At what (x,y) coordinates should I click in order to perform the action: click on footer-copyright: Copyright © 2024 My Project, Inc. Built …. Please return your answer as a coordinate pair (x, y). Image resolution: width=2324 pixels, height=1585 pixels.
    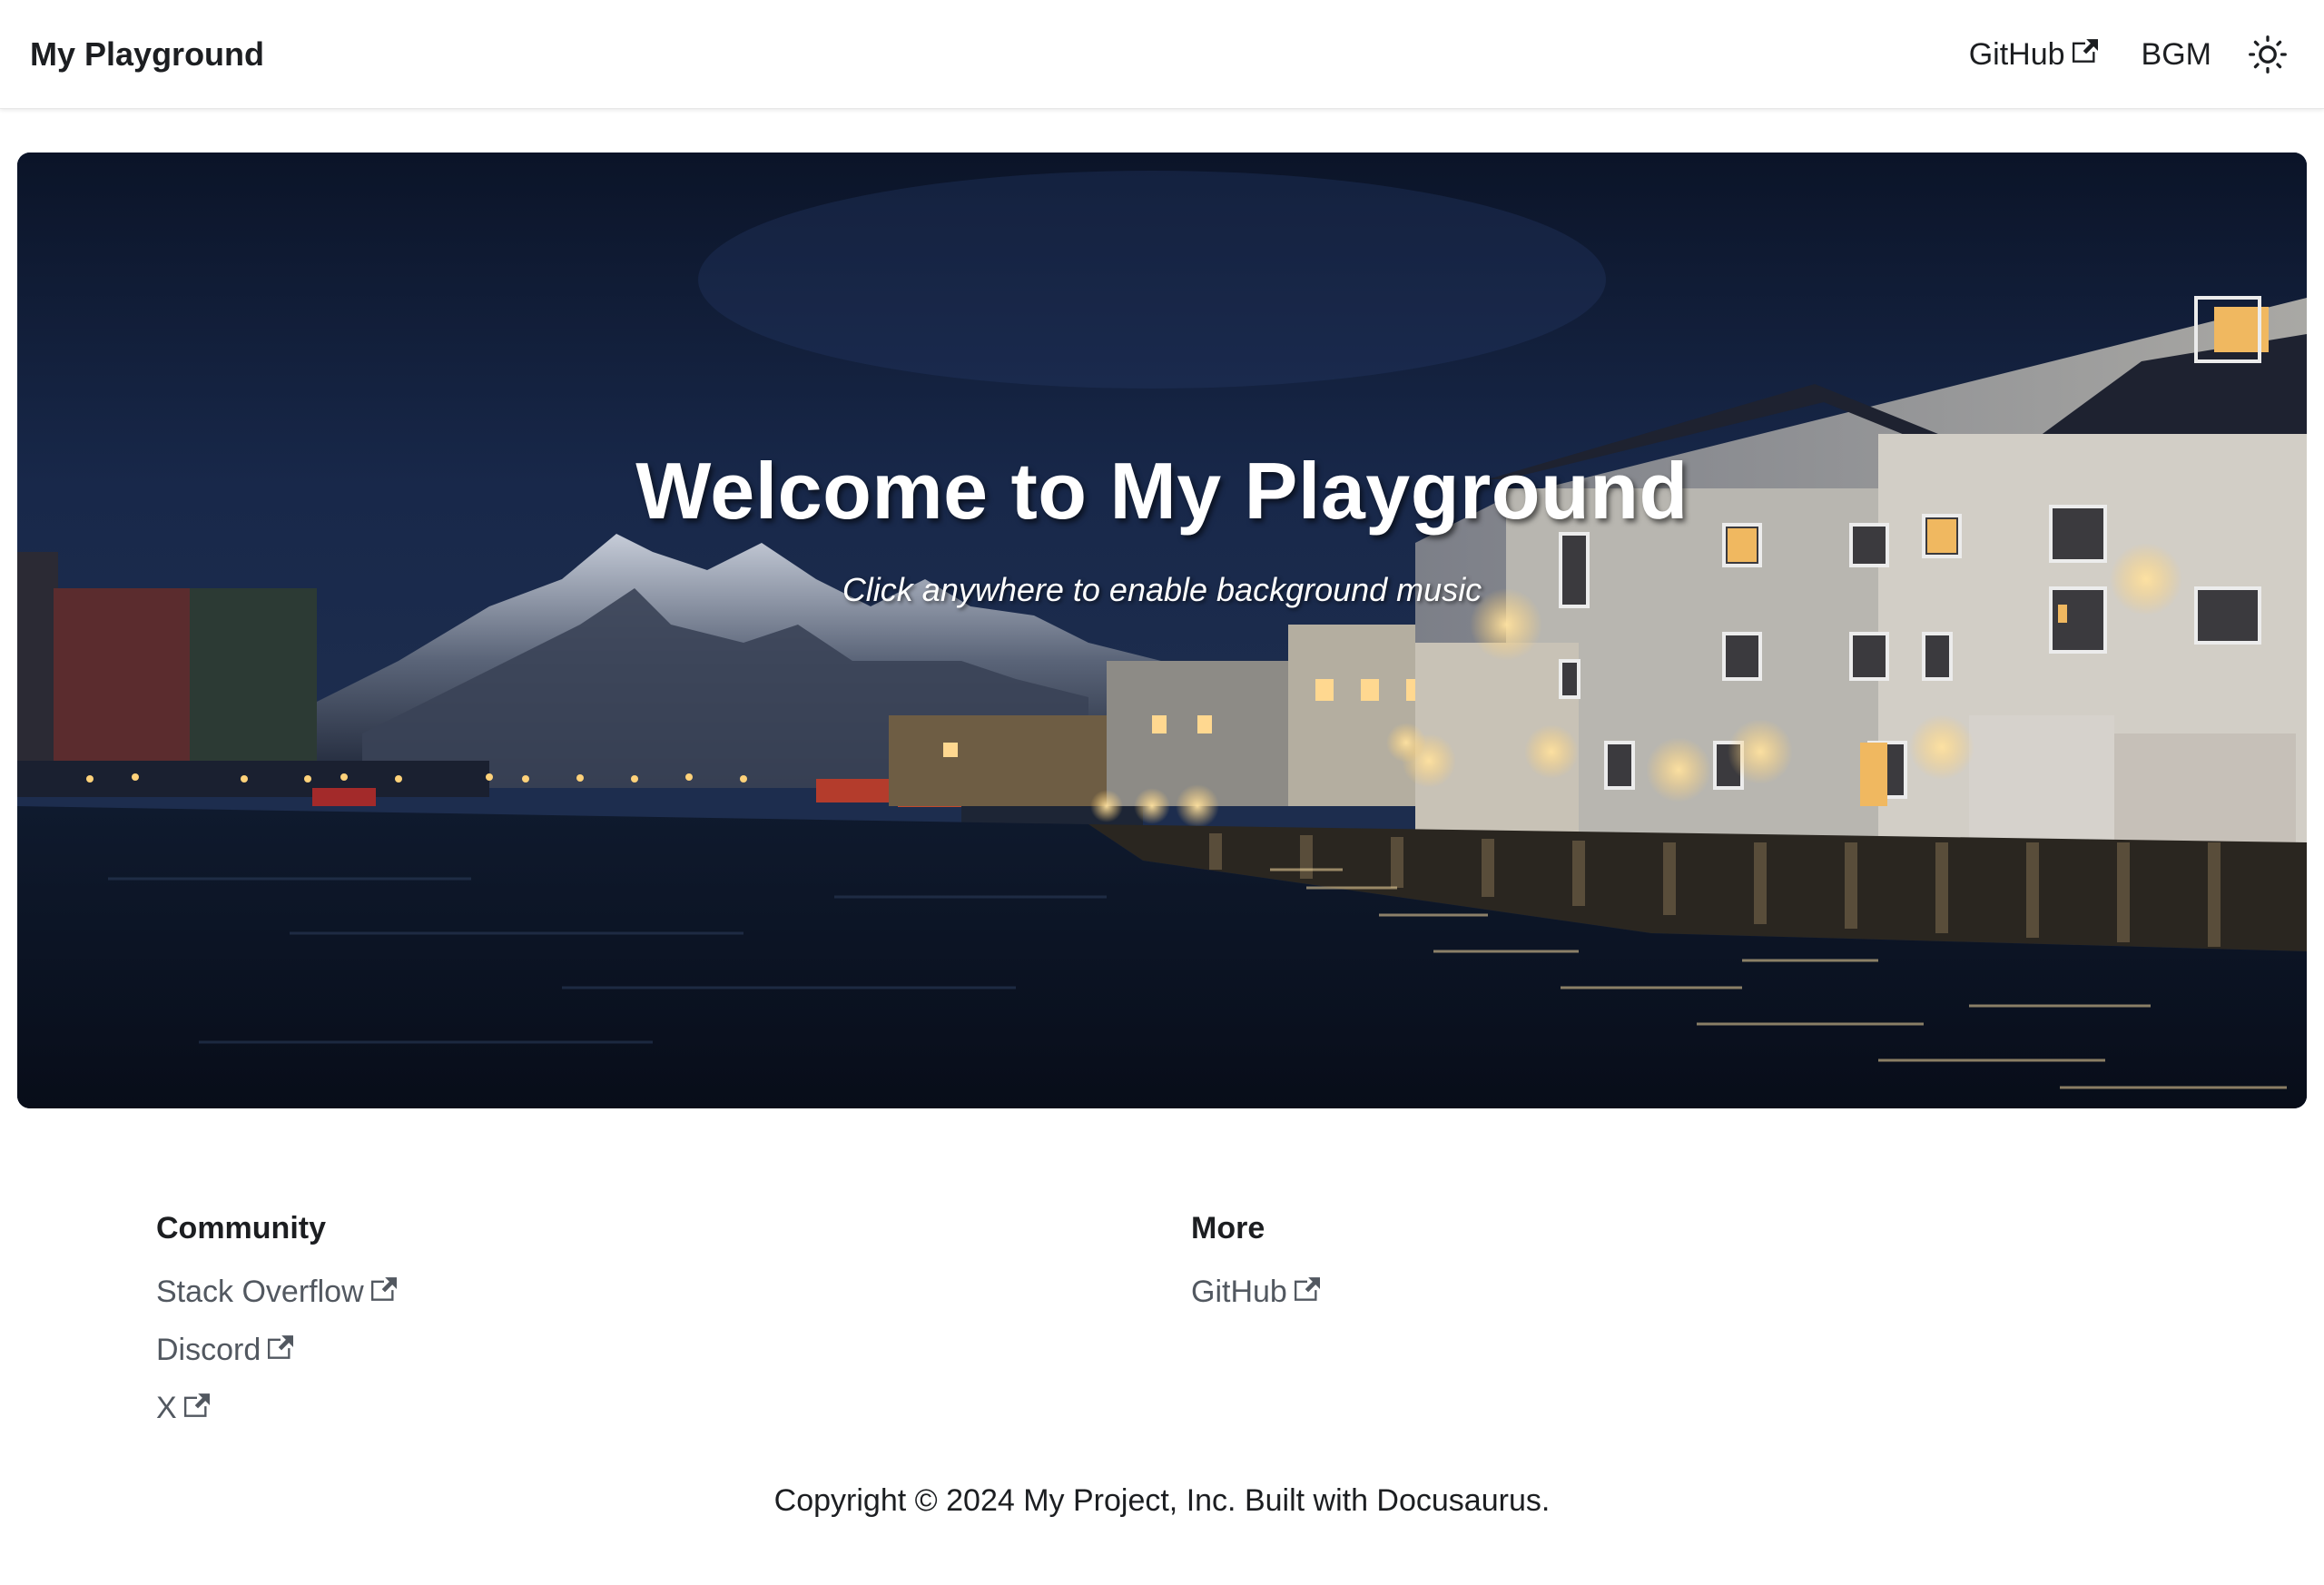
    Looking at the image, I should click on (1162, 1500).